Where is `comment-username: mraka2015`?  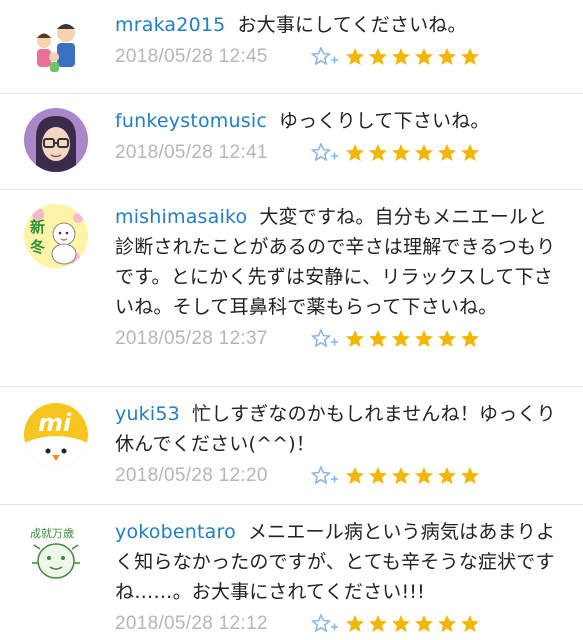 comment-username: mraka2015 is located at coordinates (170, 25).